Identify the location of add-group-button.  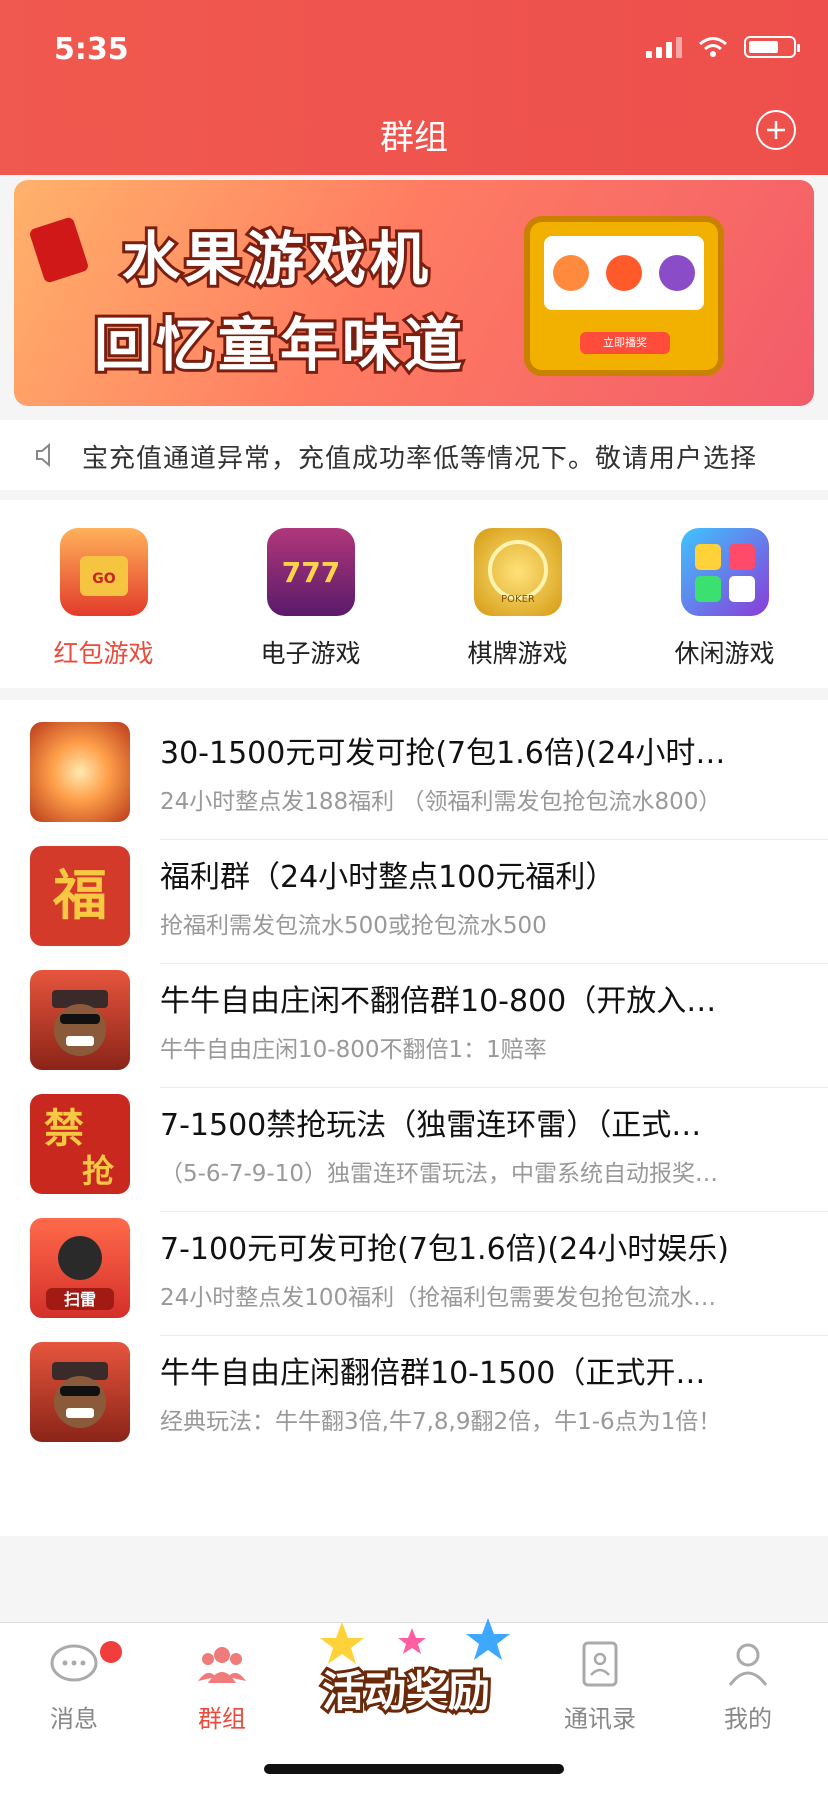
(776, 130).